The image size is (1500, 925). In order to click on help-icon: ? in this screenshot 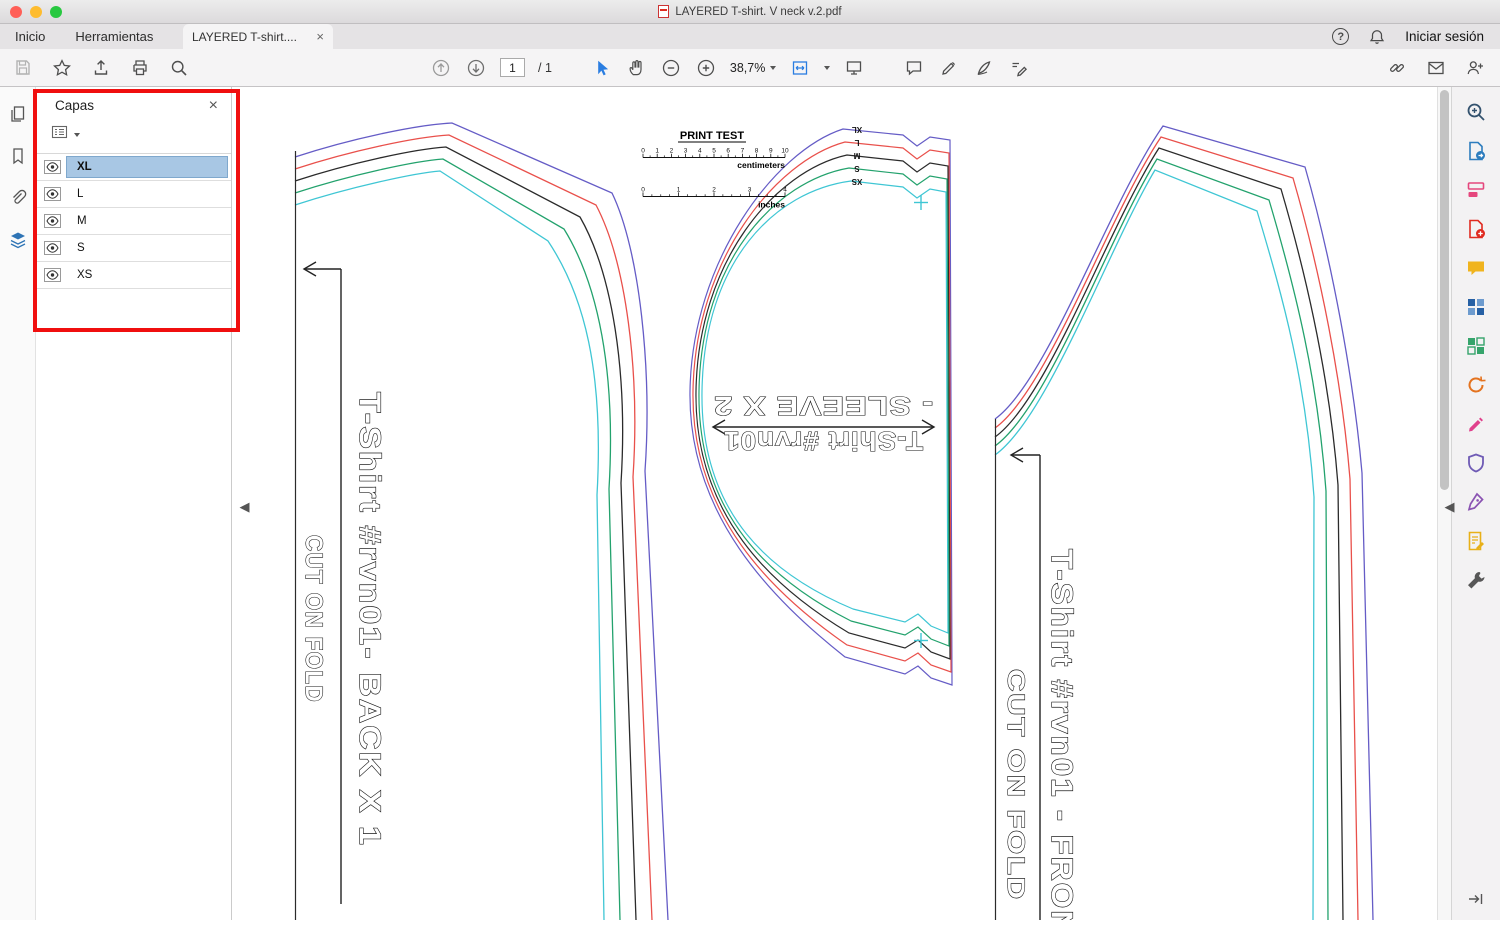, I will do `click(1341, 36)`.